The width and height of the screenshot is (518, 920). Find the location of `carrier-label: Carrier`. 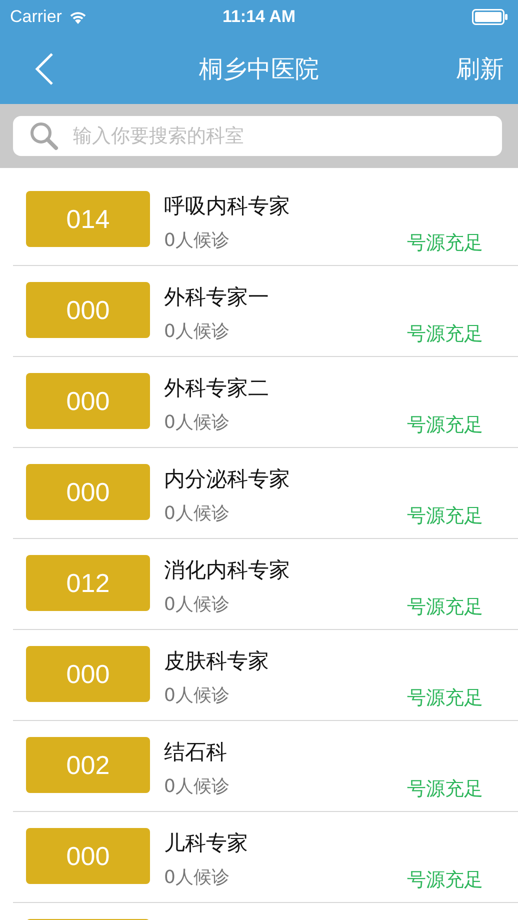

carrier-label: Carrier is located at coordinates (36, 17).